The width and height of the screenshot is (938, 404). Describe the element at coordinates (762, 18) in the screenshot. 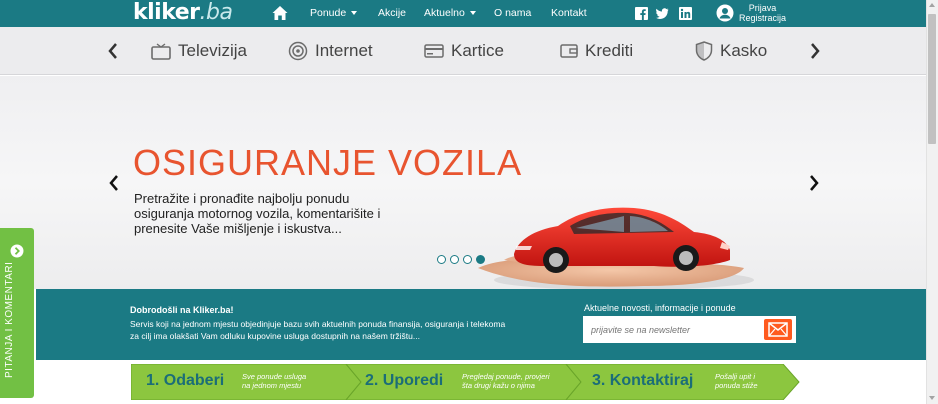

I see `register-link: Registracija` at that location.